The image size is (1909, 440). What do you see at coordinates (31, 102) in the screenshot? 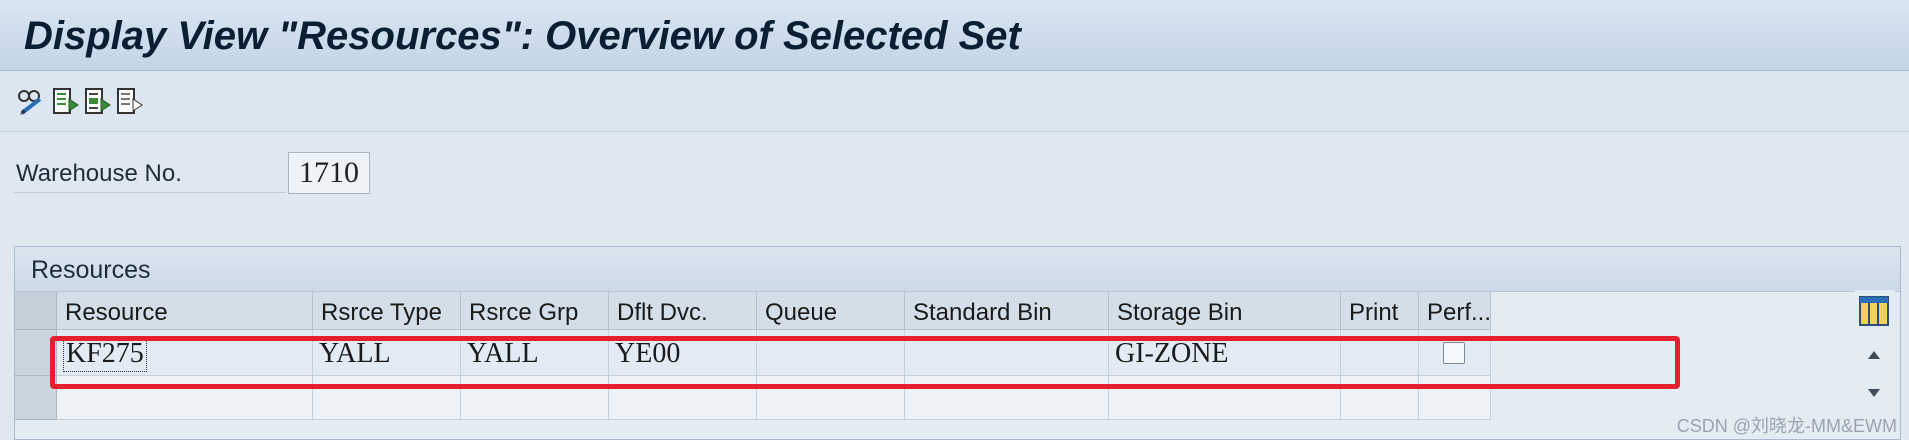
I see `display-change-icon` at bounding box center [31, 102].